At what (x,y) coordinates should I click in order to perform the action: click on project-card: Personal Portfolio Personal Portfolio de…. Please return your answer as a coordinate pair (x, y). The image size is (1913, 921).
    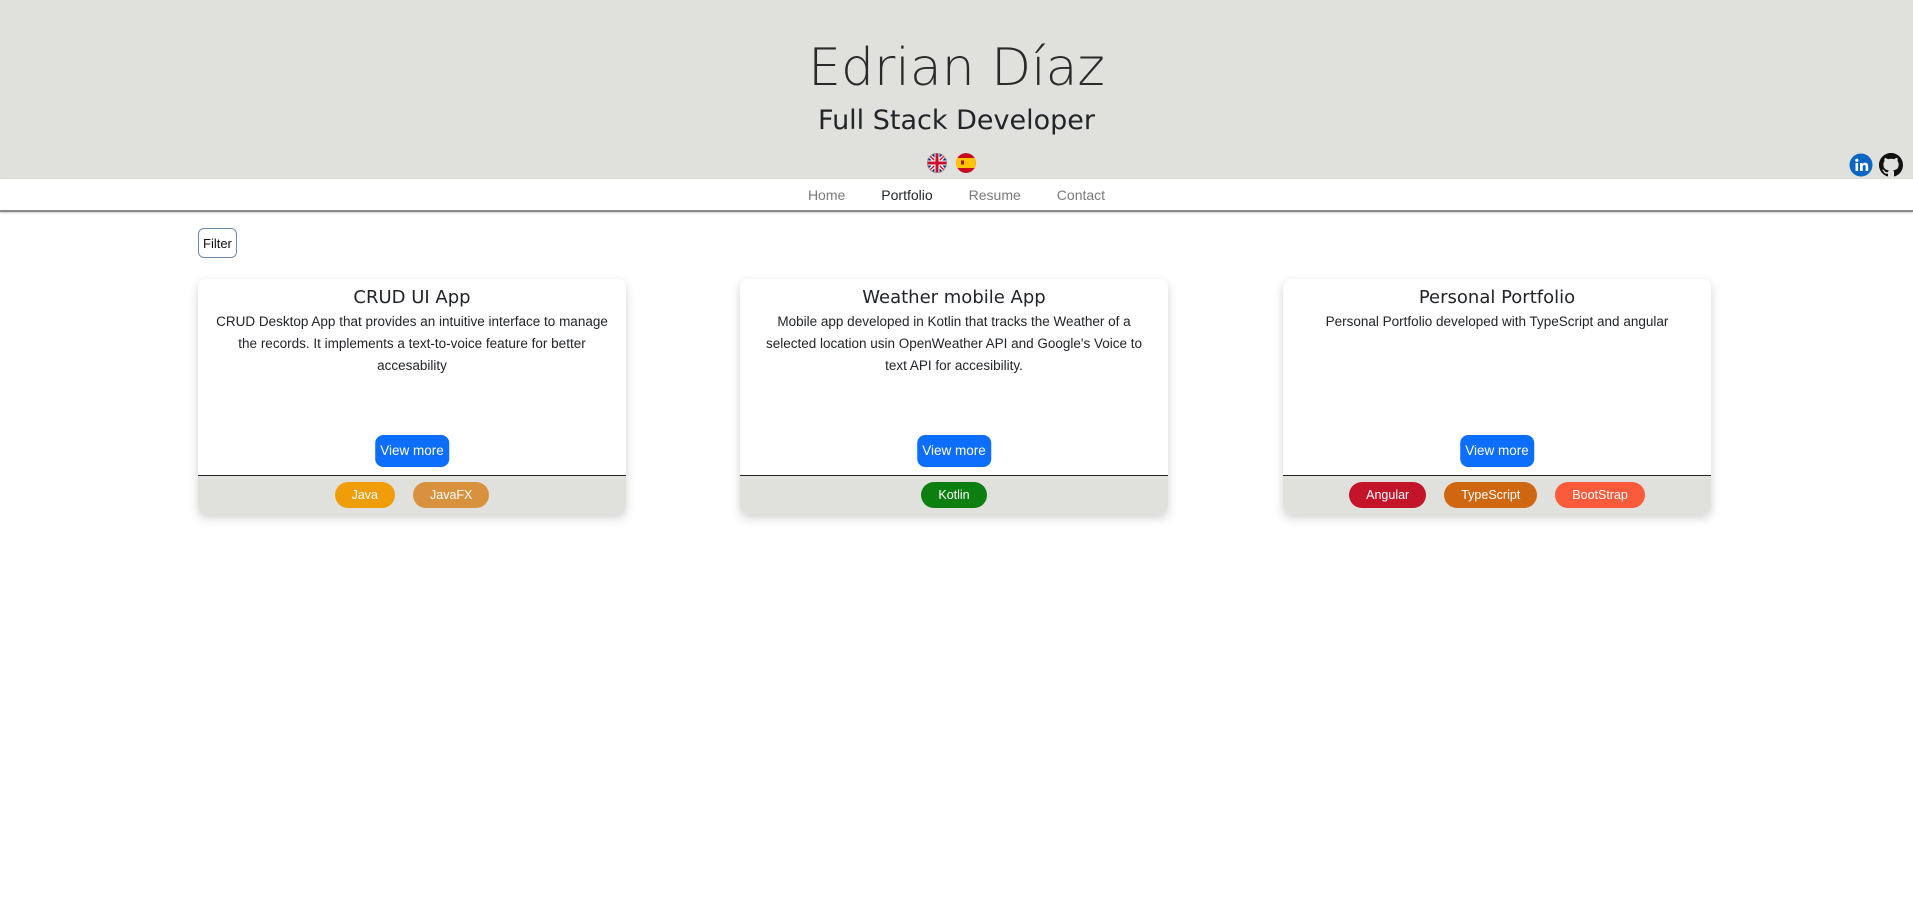
    Looking at the image, I should click on (1497, 396).